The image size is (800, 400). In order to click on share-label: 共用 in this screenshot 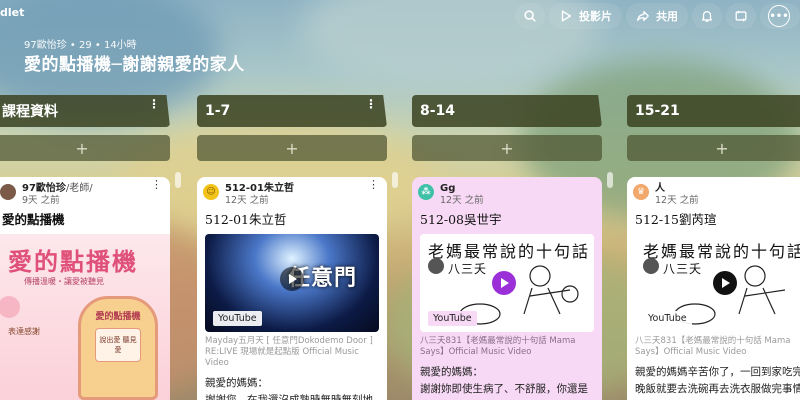, I will do `click(667, 16)`.